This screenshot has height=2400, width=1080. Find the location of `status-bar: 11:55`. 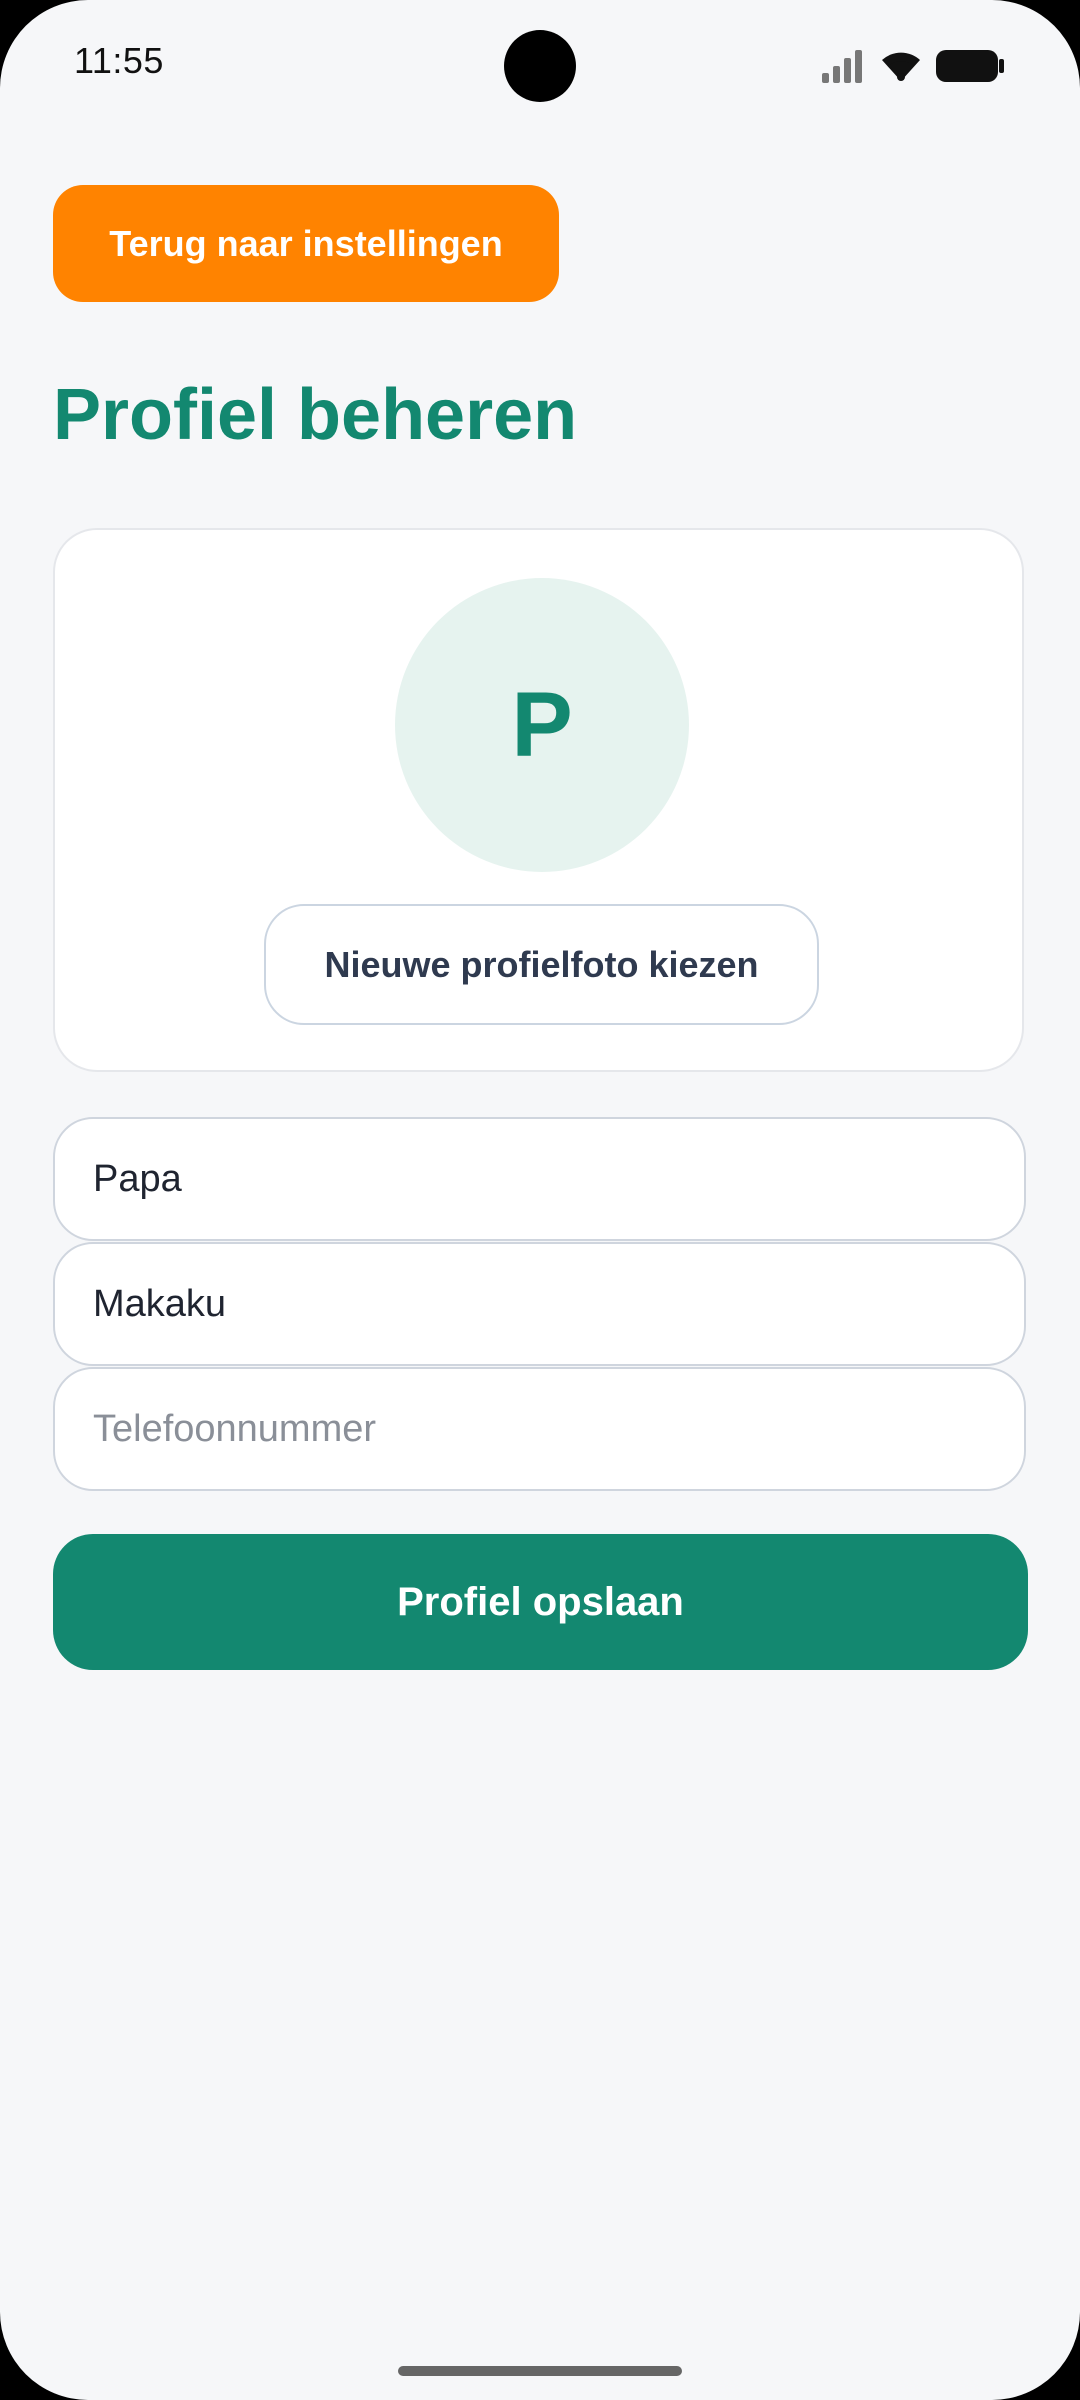

status-bar: 11:55 is located at coordinates (540, 65).